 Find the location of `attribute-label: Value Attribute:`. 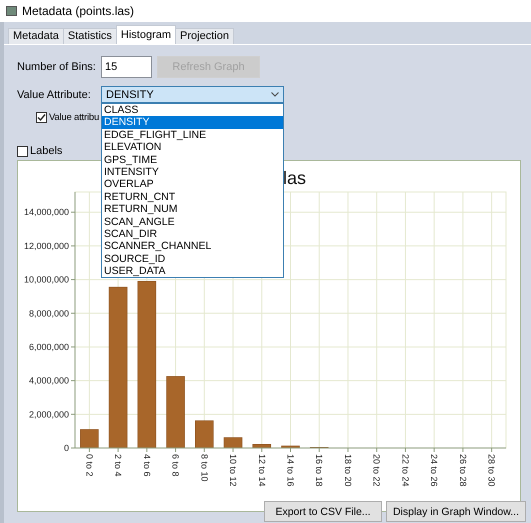

attribute-label: Value Attribute: is located at coordinates (54, 94).